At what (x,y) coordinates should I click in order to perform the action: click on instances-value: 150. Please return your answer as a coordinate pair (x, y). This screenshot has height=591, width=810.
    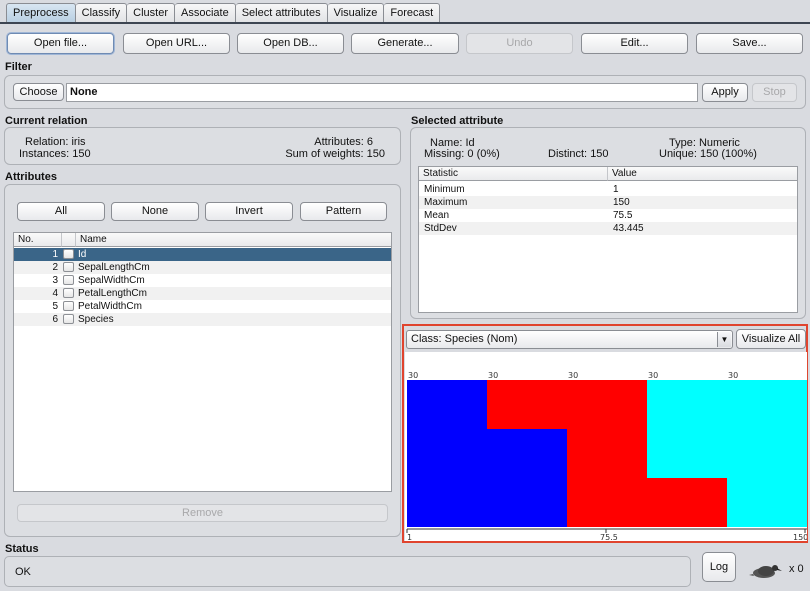
    Looking at the image, I should click on (81, 154).